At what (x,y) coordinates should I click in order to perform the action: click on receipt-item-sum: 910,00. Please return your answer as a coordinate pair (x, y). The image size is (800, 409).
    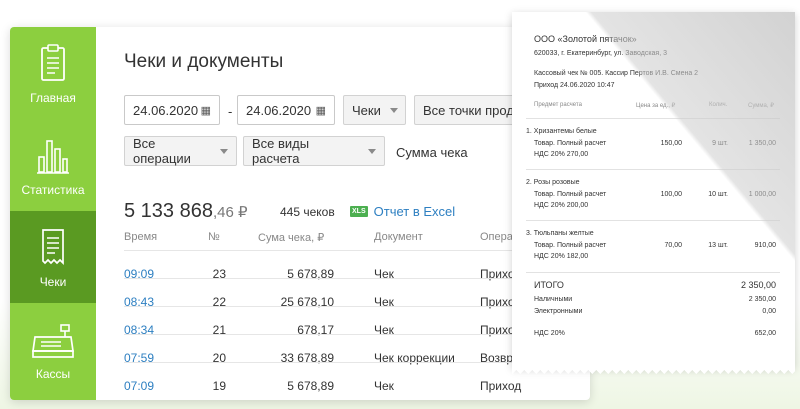
    Looking at the image, I should click on (765, 245).